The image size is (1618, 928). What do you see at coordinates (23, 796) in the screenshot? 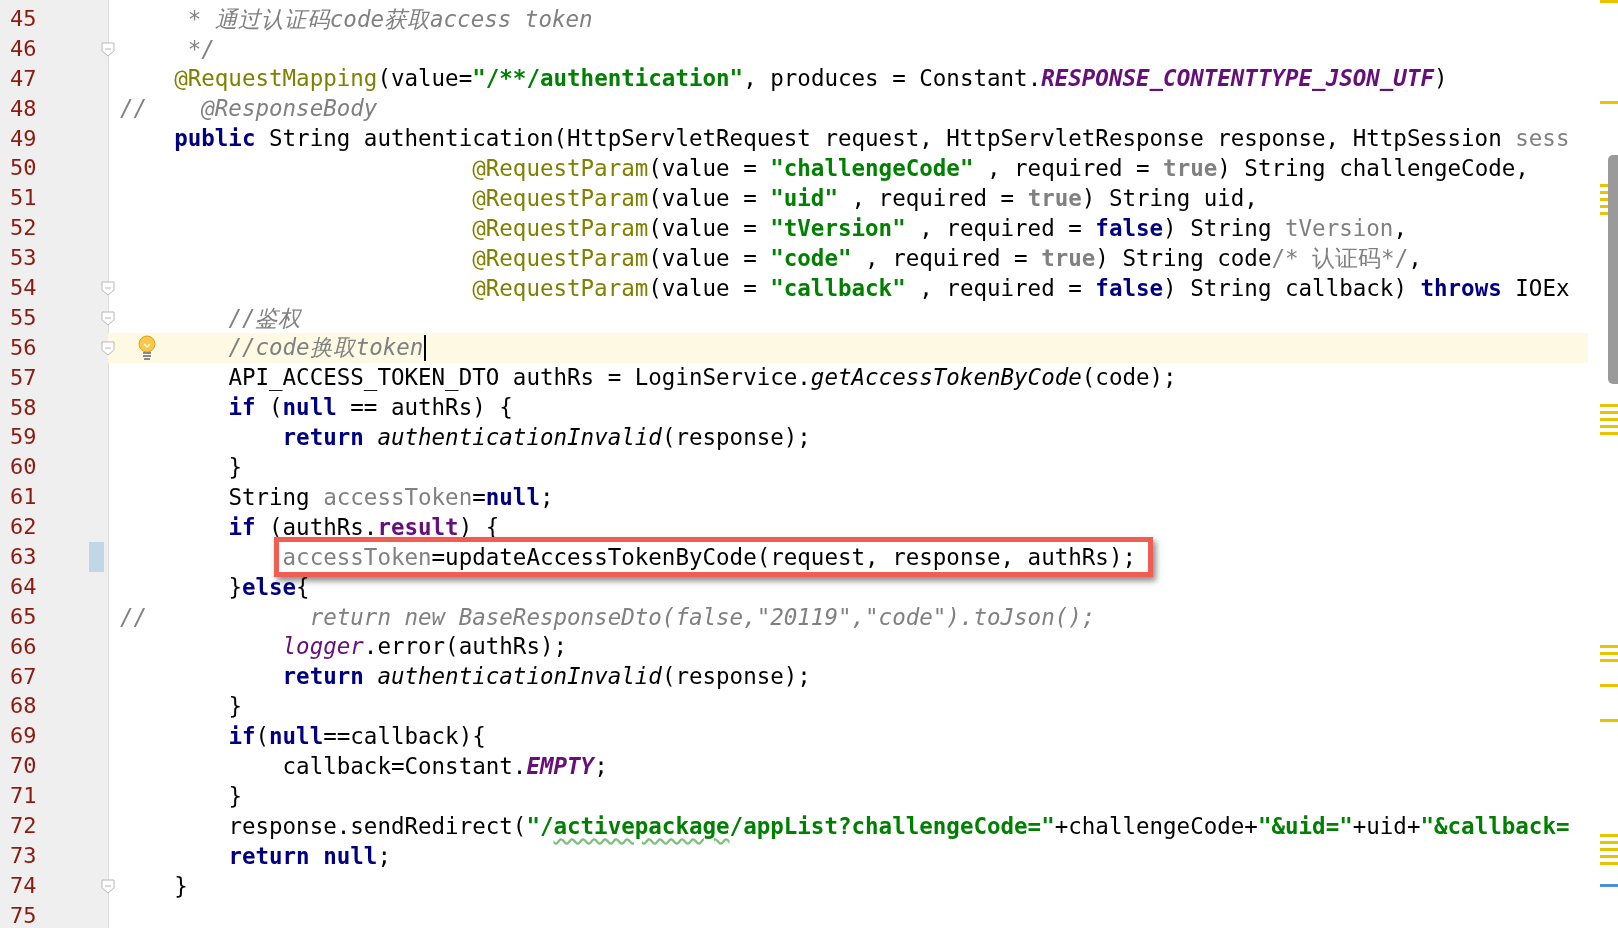
I see `line-number: 71` at bounding box center [23, 796].